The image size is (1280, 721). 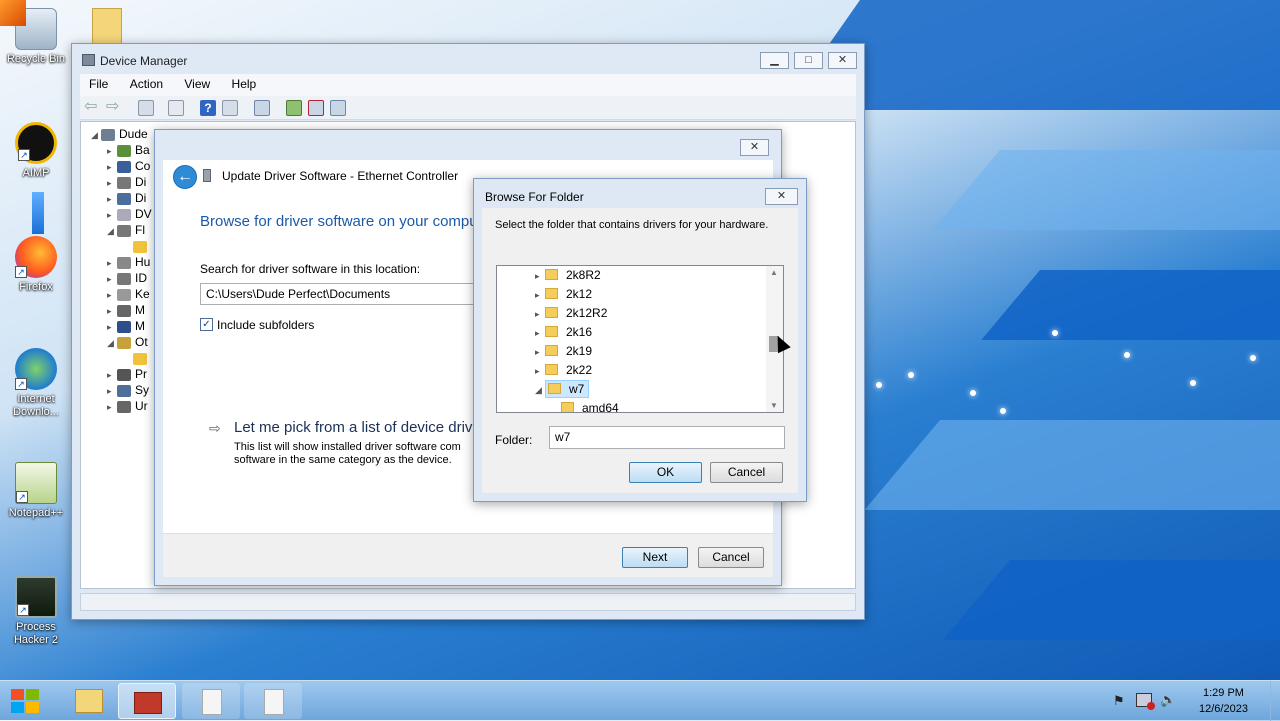 I want to click on device-manager-titlebar: Device Manager ▁ □ ✕, so click(x=468, y=59).